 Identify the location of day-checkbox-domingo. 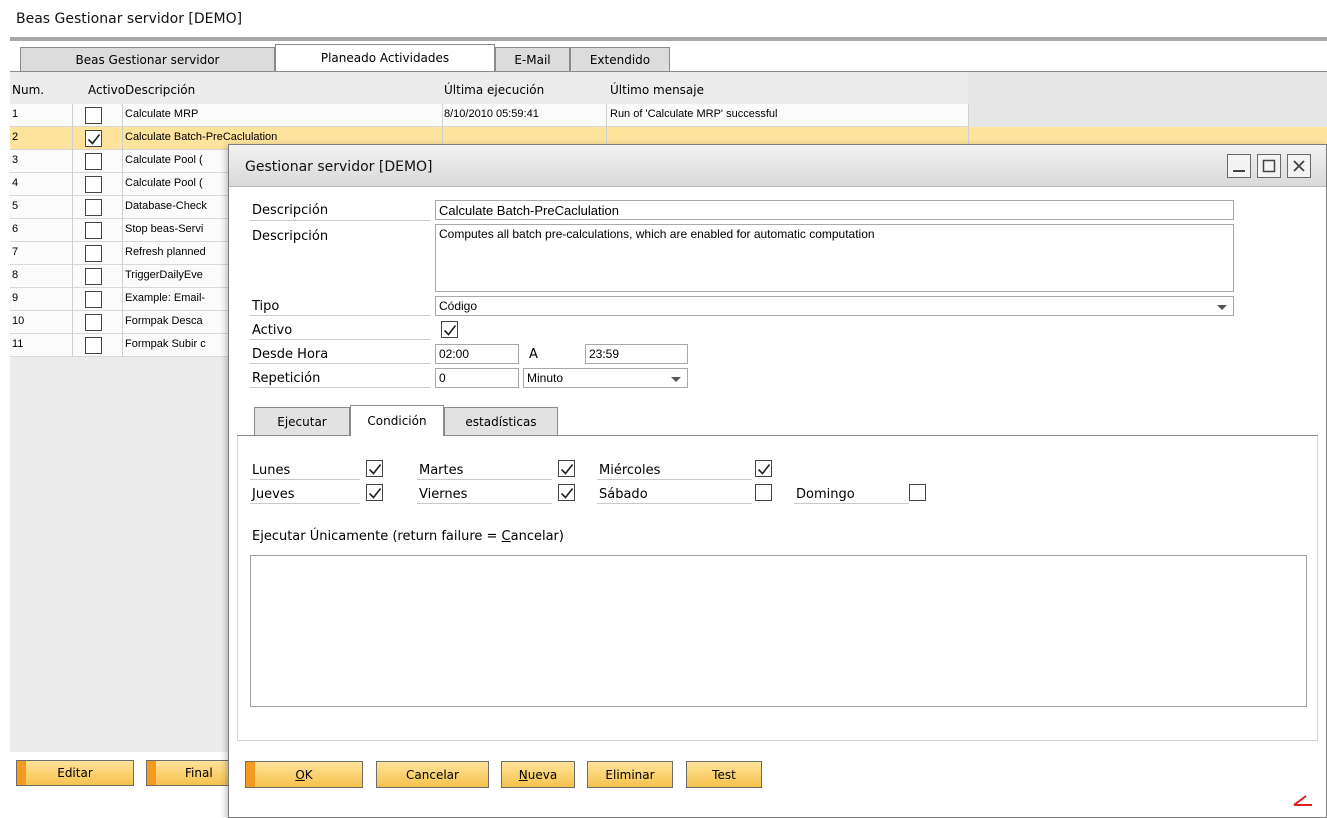
(917, 492).